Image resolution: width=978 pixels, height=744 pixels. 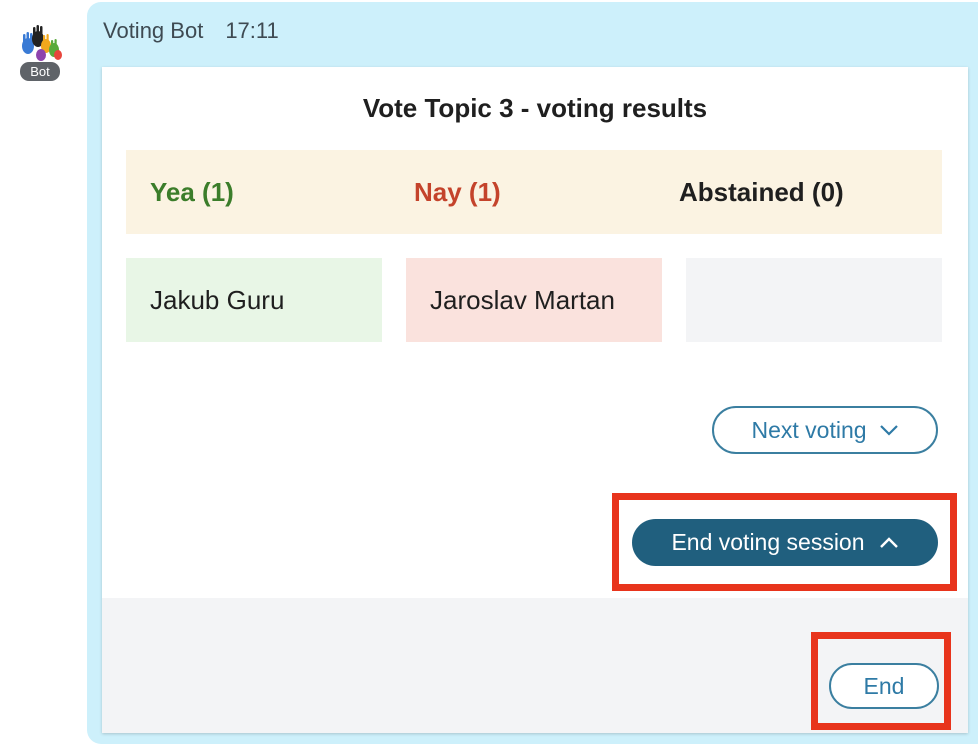 What do you see at coordinates (534, 192) in the screenshot?
I see `results-header-row: Yea (1) Nay (1) Abstained (0)` at bounding box center [534, 192].